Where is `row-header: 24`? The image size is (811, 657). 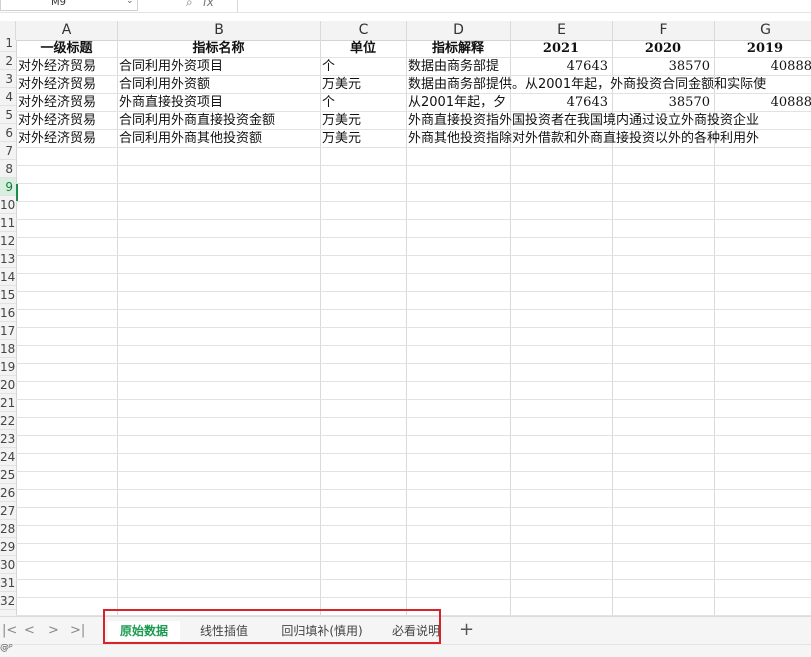 row-header: 24 is located at coordinates (8, 457).